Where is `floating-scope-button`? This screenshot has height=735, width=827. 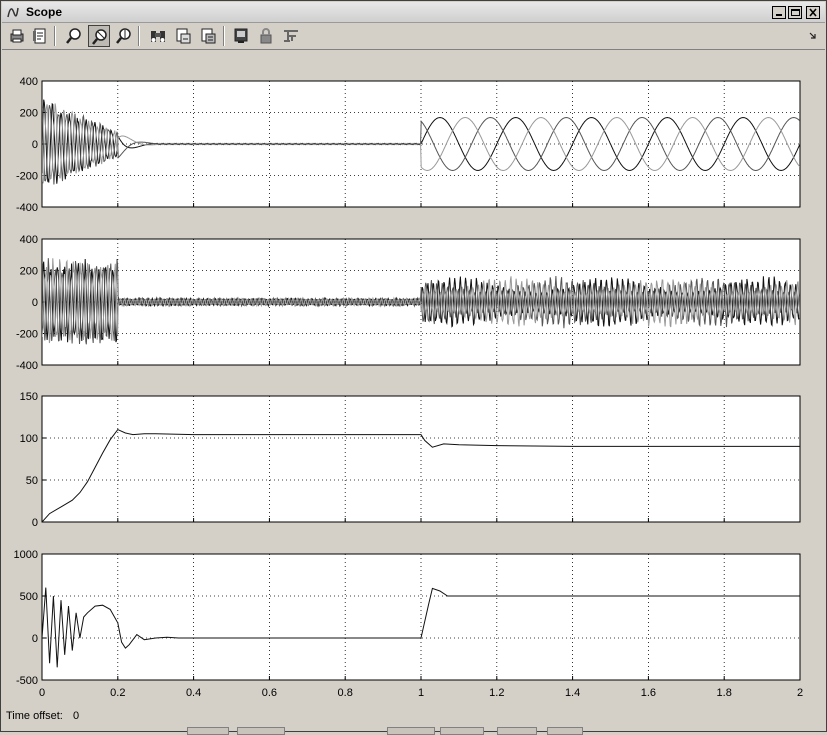 floating-scope-button is located at coordinates (241, 36).